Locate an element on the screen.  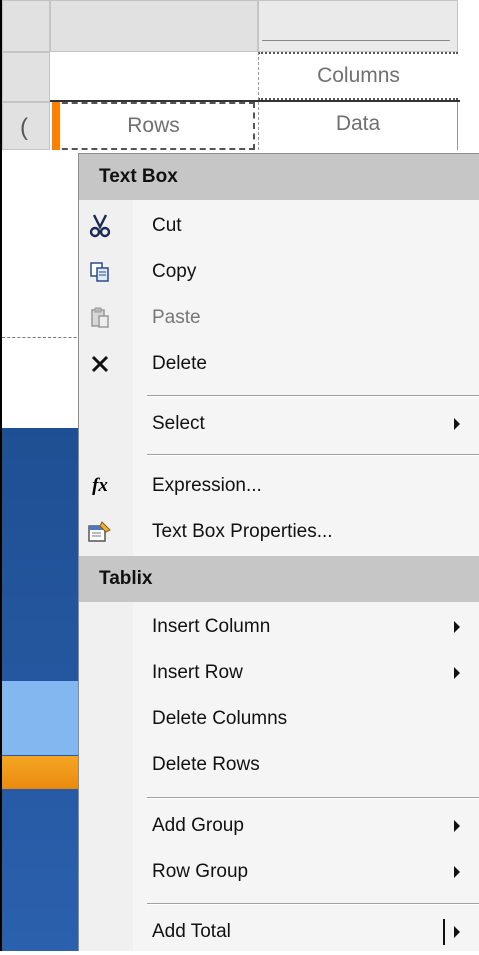
menu-item-copy: Copy is located at coordinates (279, 272).